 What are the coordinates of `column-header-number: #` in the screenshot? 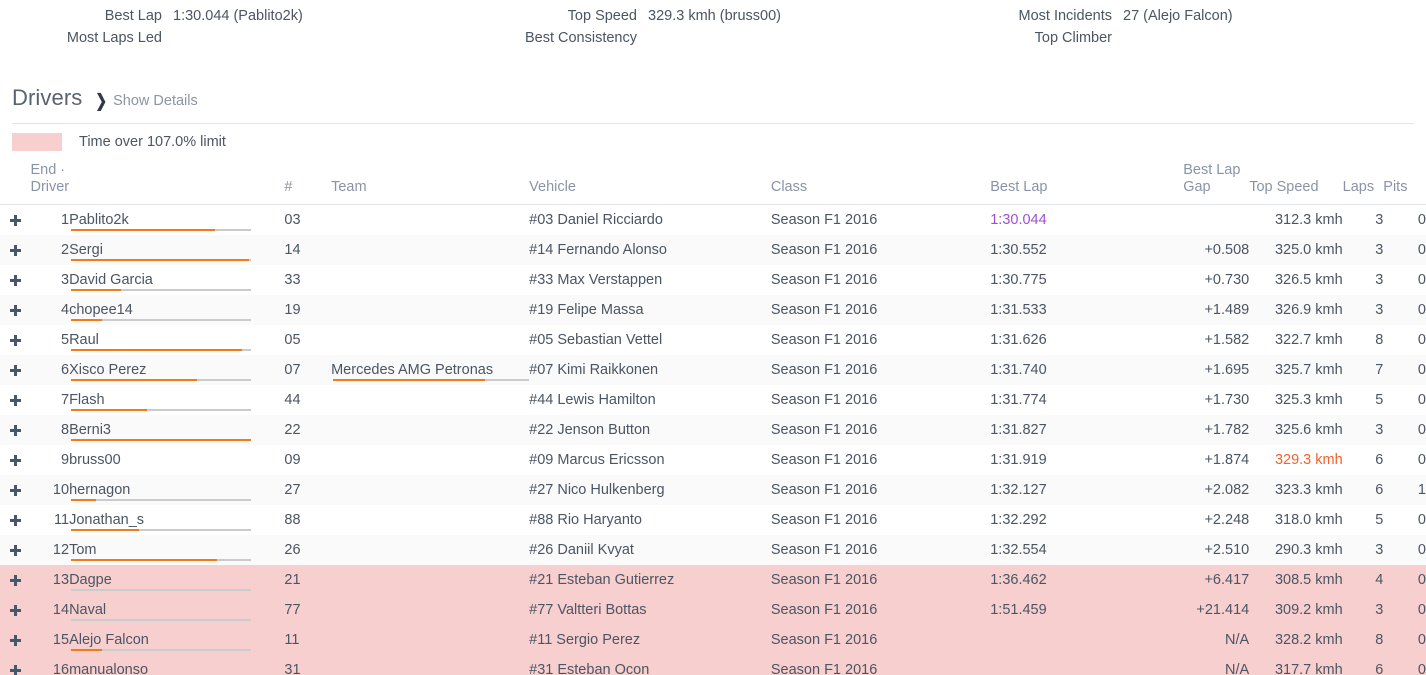 It's located at (308, 183).